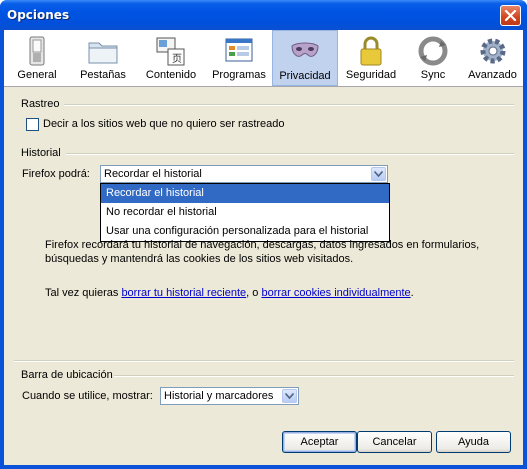  Describe the element at coordinates (83, 293) in the screenshot. I see `hint-prefix: Tal vez quieras` at that location.